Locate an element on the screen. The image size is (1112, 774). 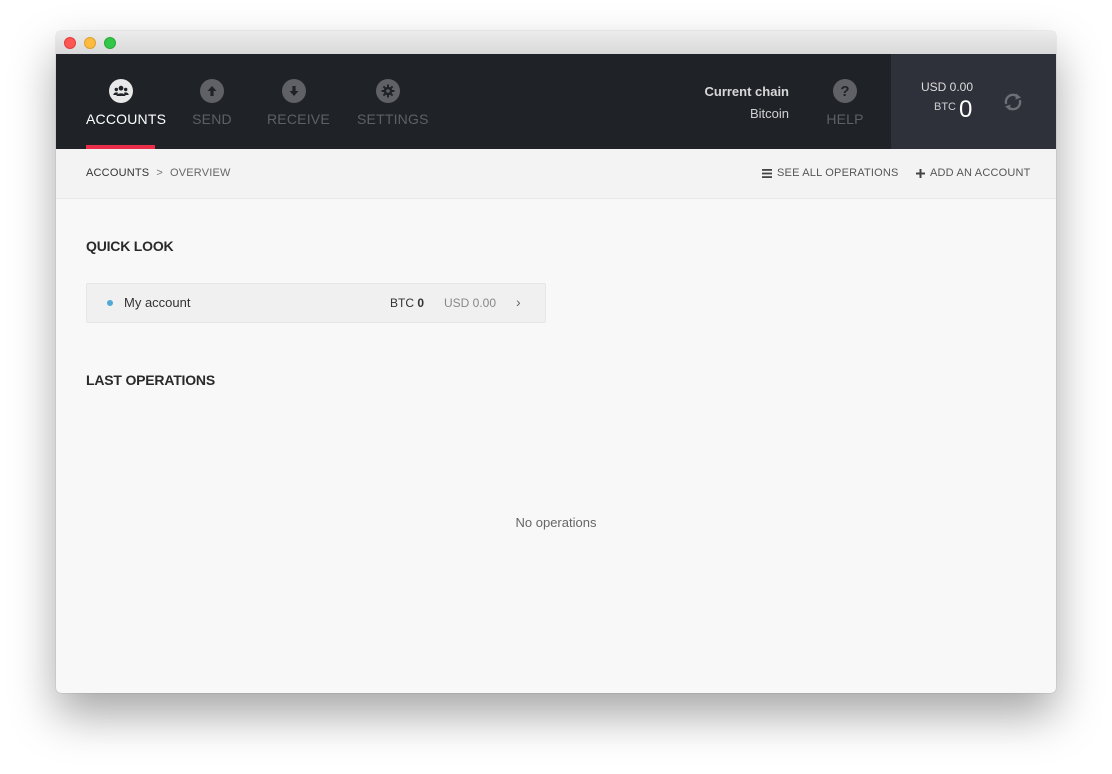
list-icon is located at coordinates (767, 173).